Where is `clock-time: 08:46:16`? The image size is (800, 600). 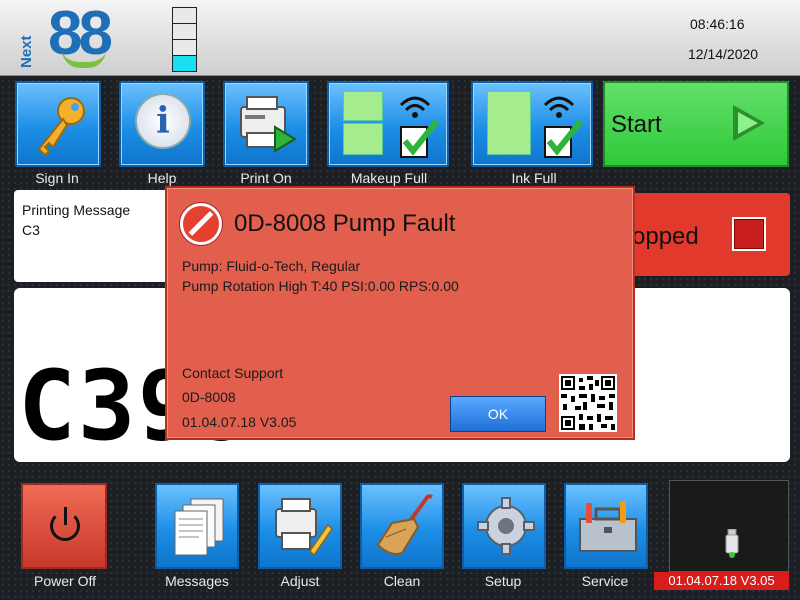 clock-time: 08:46:16 is located at coordinates (717, 24).